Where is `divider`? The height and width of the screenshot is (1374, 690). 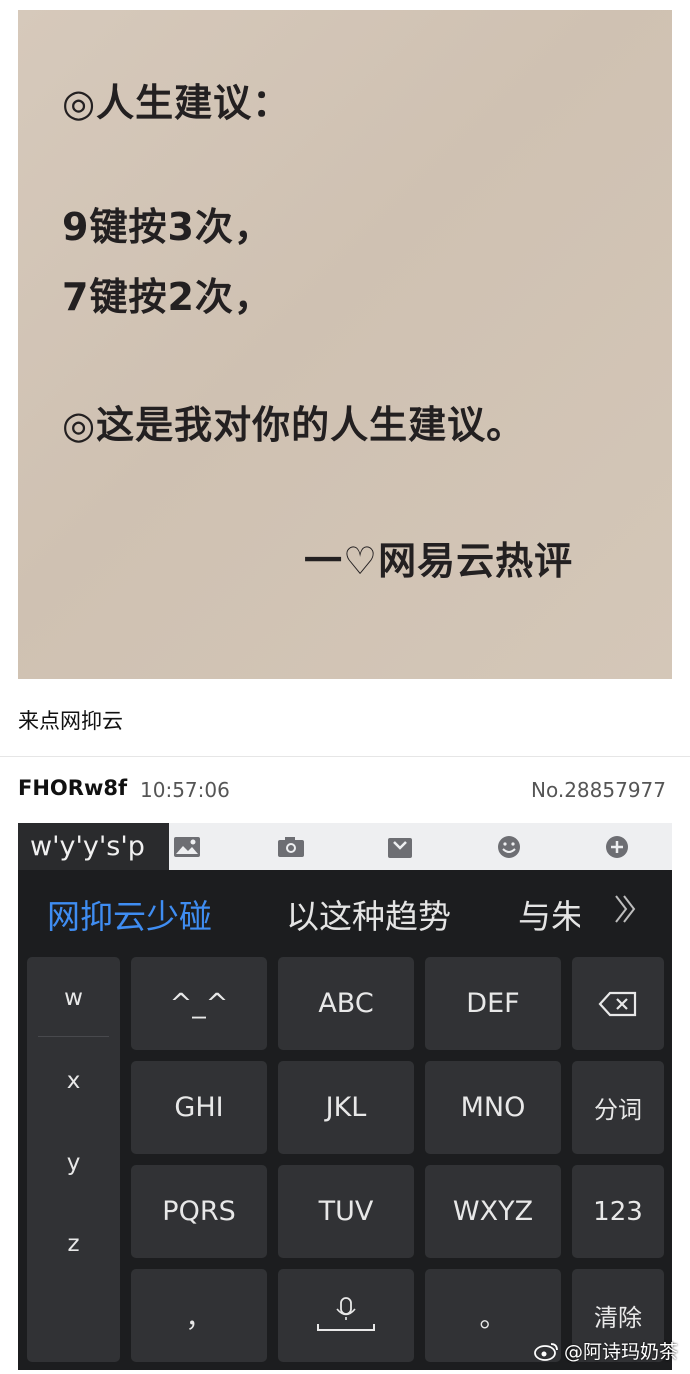
divider is located at coordinates (345, 756).